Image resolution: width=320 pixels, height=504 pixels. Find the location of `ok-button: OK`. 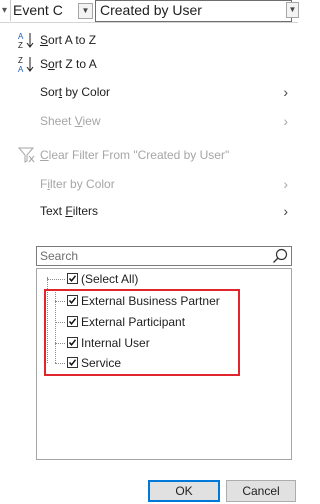

ok-button: OK is located at coordinates (184, 491).